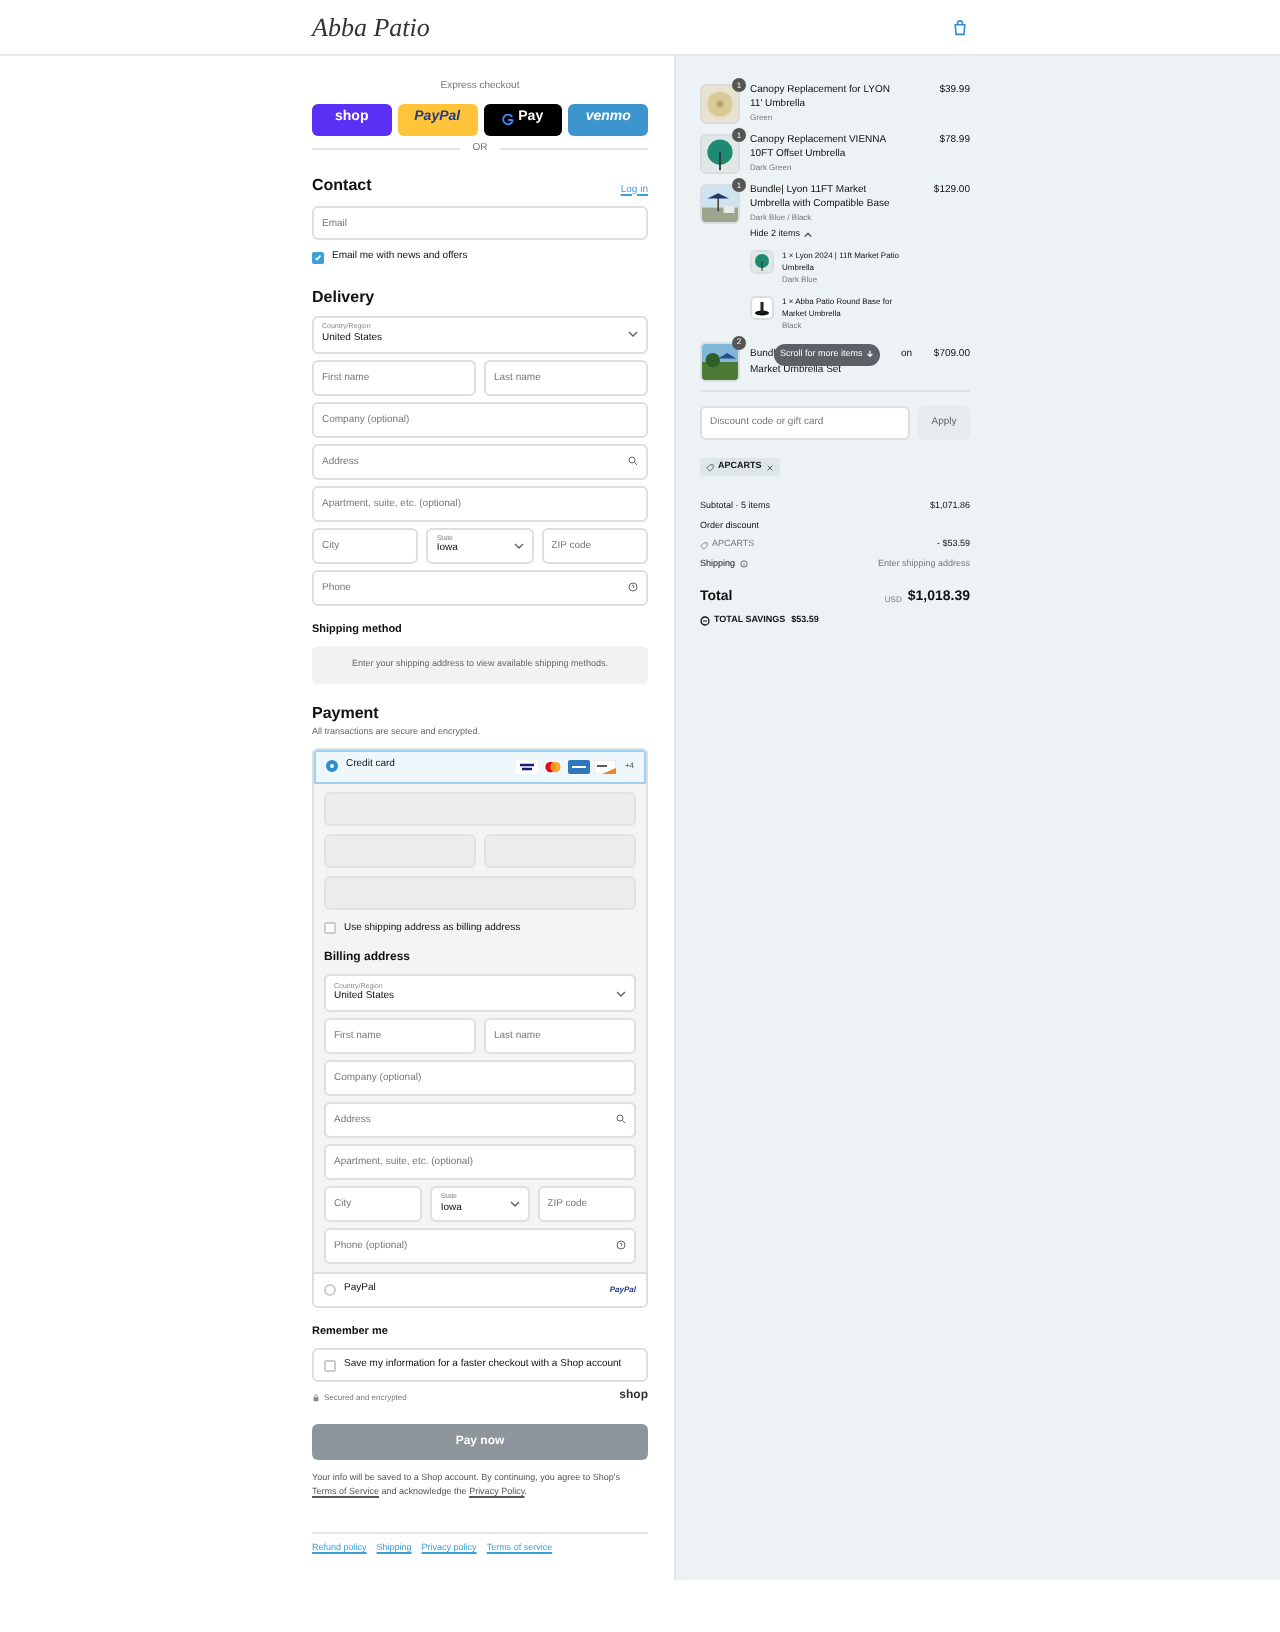  Describe the element at coordinates (371, 27) in the screenshot. I see `logo: Abba Patio` at that location.